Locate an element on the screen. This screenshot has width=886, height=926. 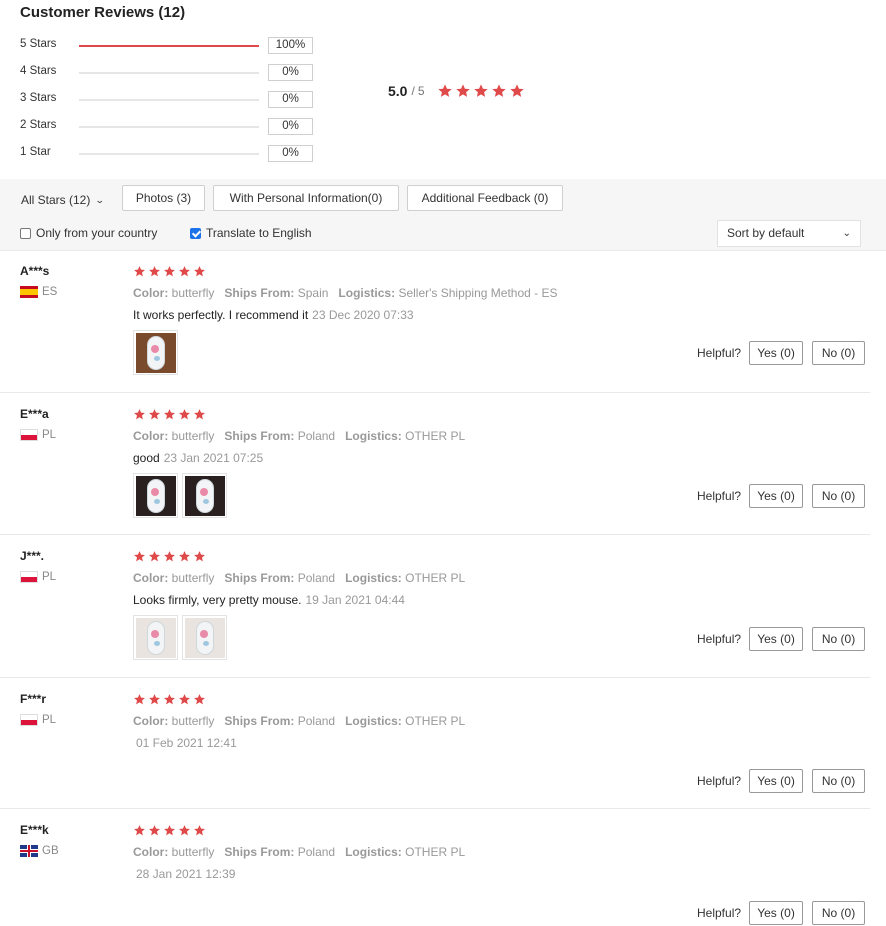
distribution-row: 3 Stars 0% is located at coordinates (170, 100).